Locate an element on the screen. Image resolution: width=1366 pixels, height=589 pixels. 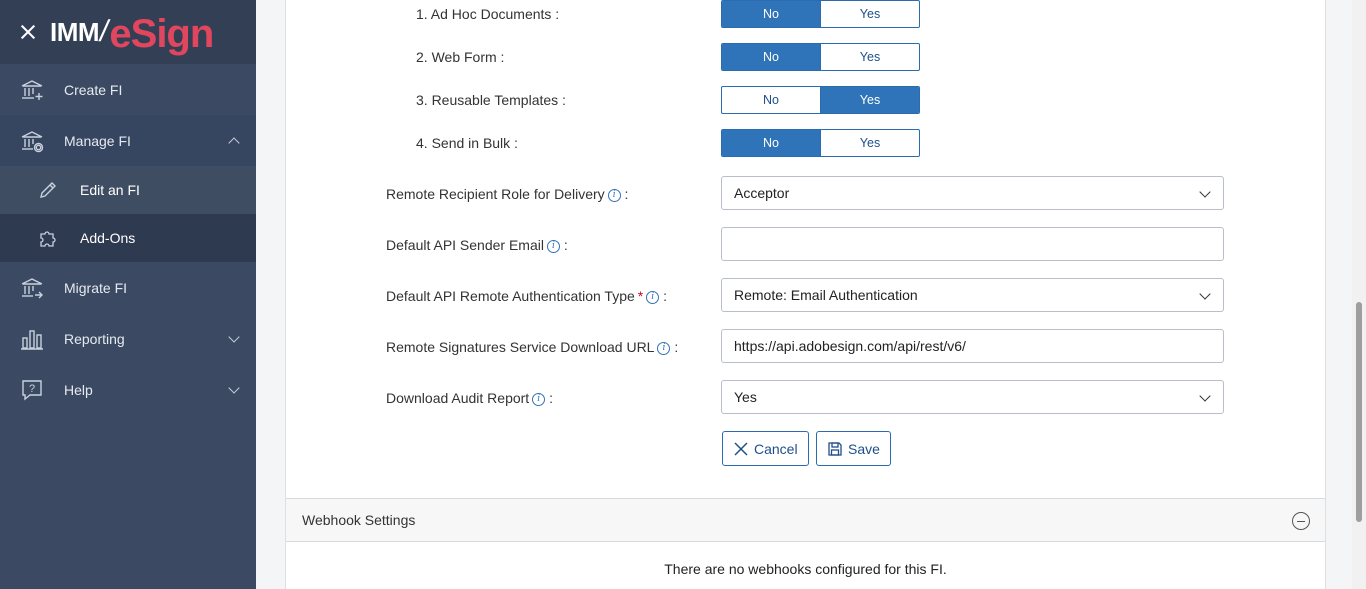
app-logo: IMM / eSign is located at coordinates (132, 31).